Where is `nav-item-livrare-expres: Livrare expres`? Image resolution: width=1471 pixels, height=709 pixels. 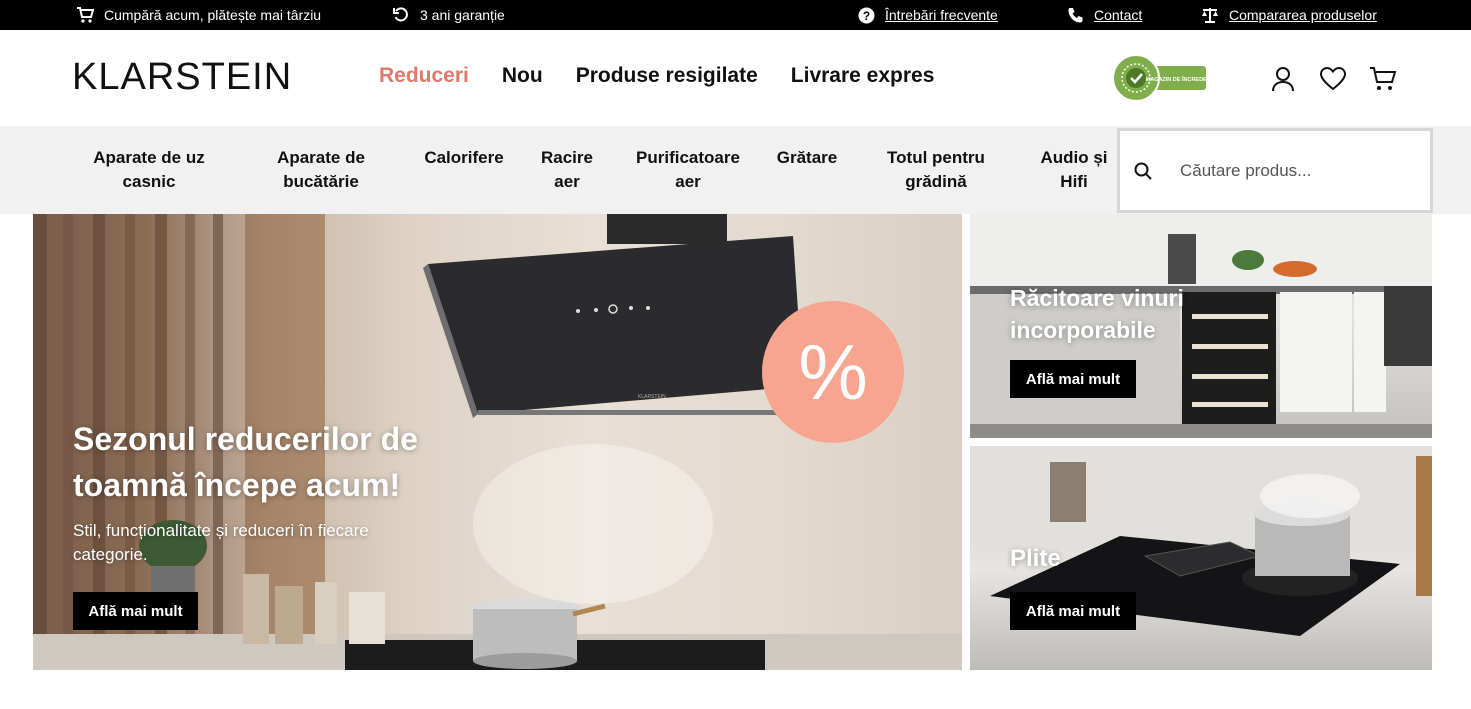
nav-item-livrare-expres: Livrare expres is located at coordinates (863, 76).